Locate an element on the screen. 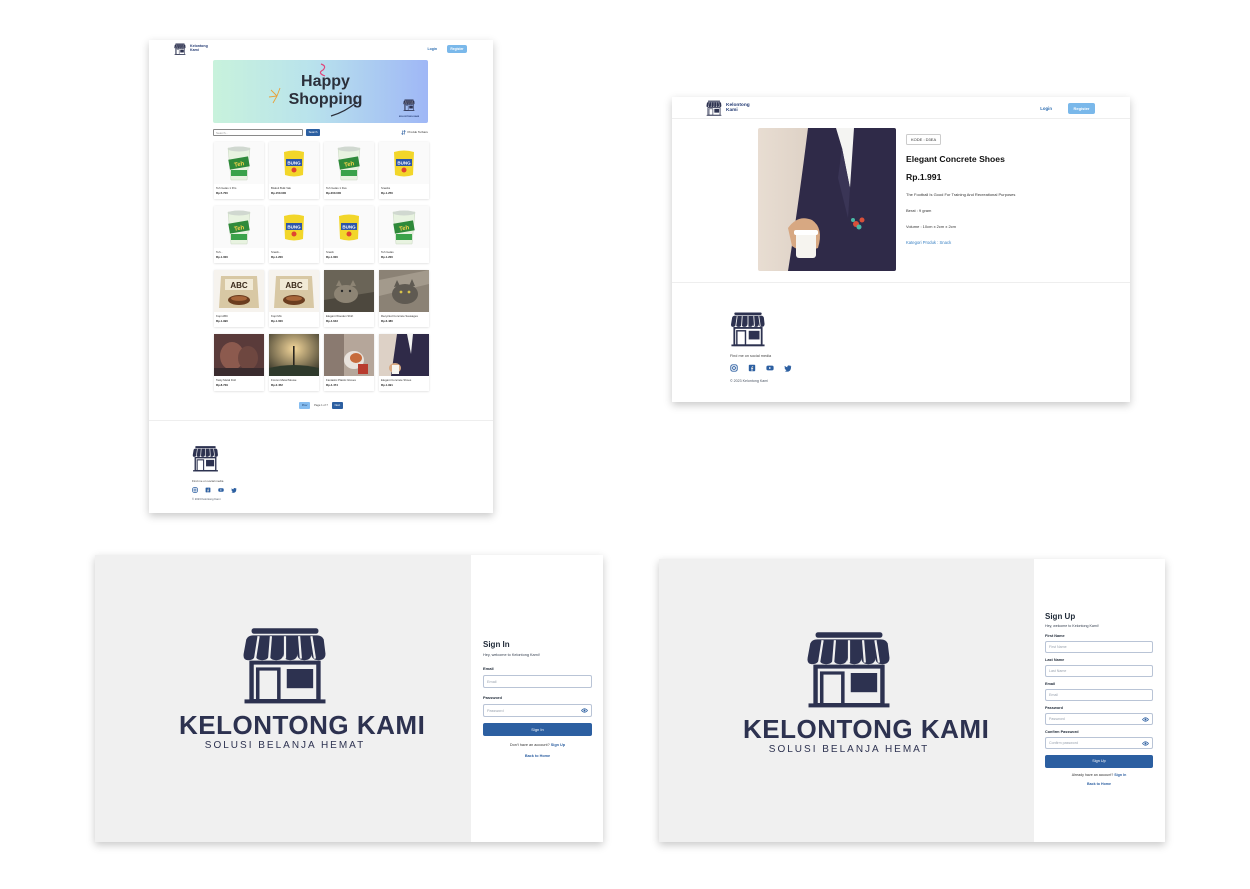 This screenshot has height=889, width=1250. email-label: Email is located at coordinates (488, 668).